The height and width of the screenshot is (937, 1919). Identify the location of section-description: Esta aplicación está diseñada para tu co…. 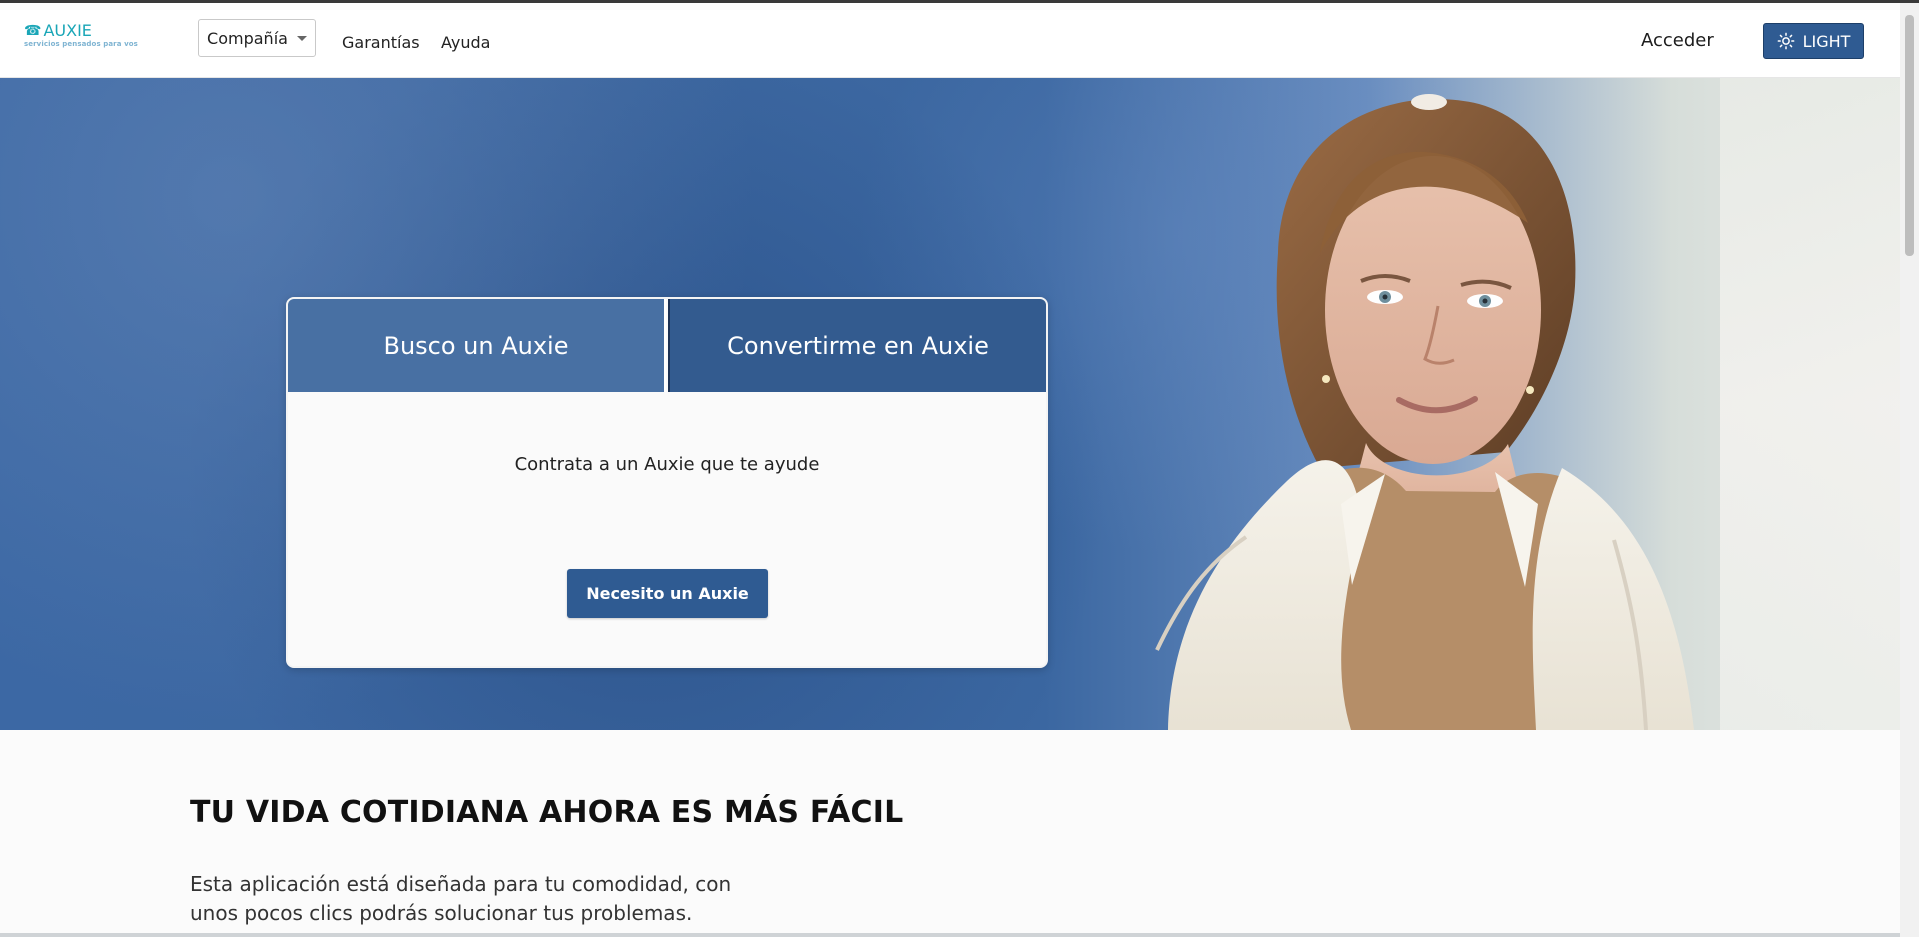
(461, 898).